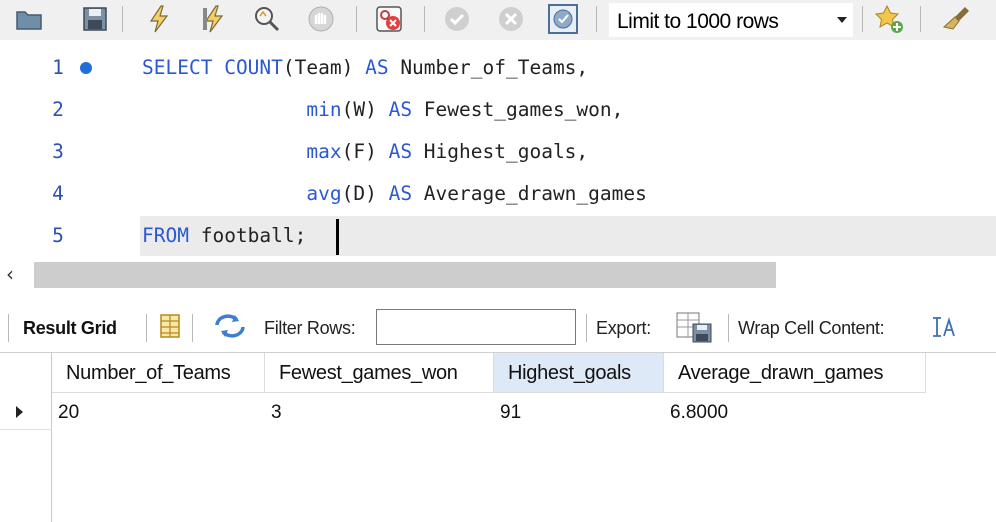  Describe the element at coordinates (321, 19) in the screenshot. I see `stop-icon` at that location.